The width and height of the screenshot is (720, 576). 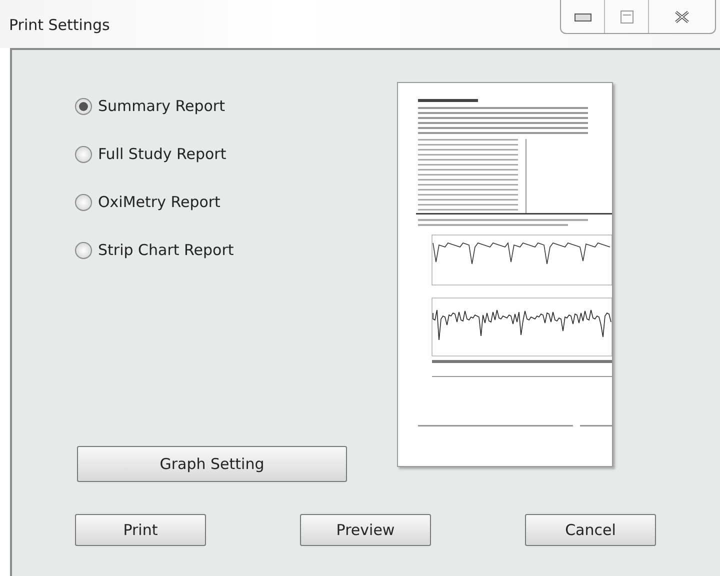 I want to click on radio-label: Full Study Report, so click(x=162, y=154).